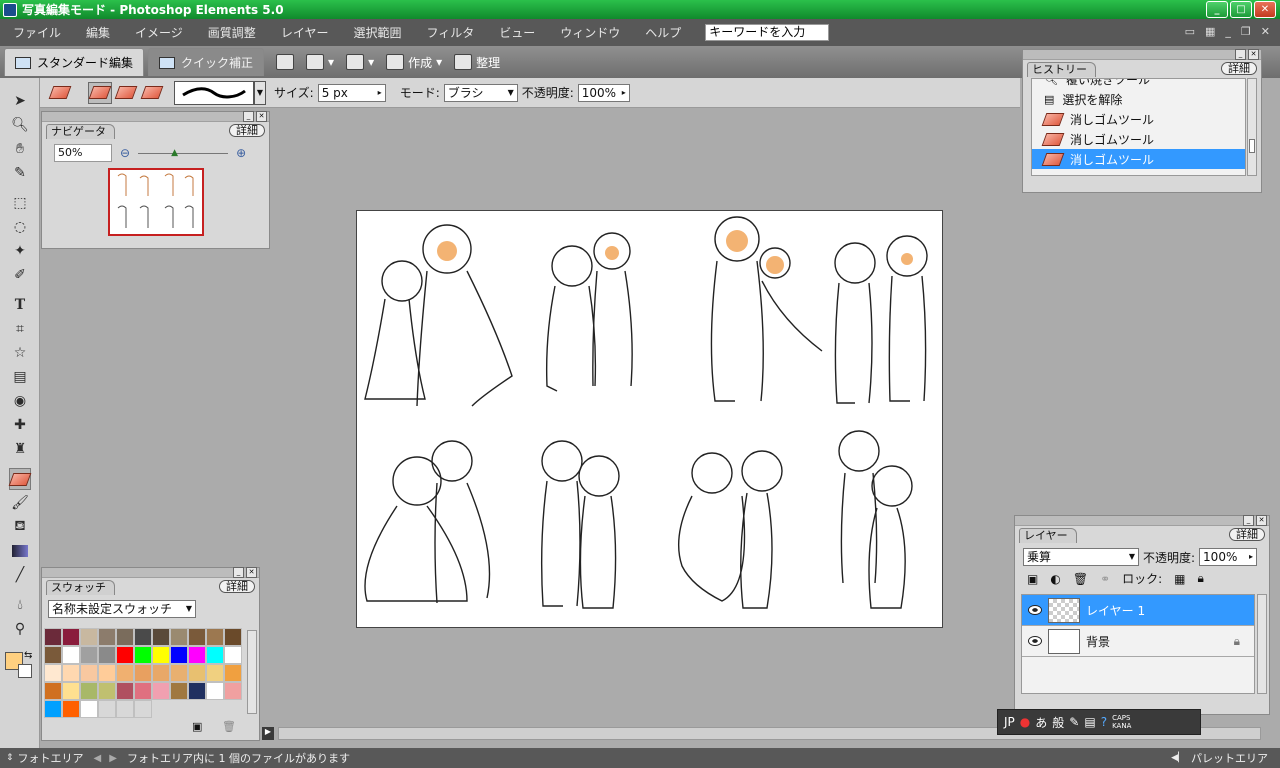 The width and height of the screenshot is (1280, 768). I want to click on blend-mode-select: 乗算 ▼, so click(1081, 557).